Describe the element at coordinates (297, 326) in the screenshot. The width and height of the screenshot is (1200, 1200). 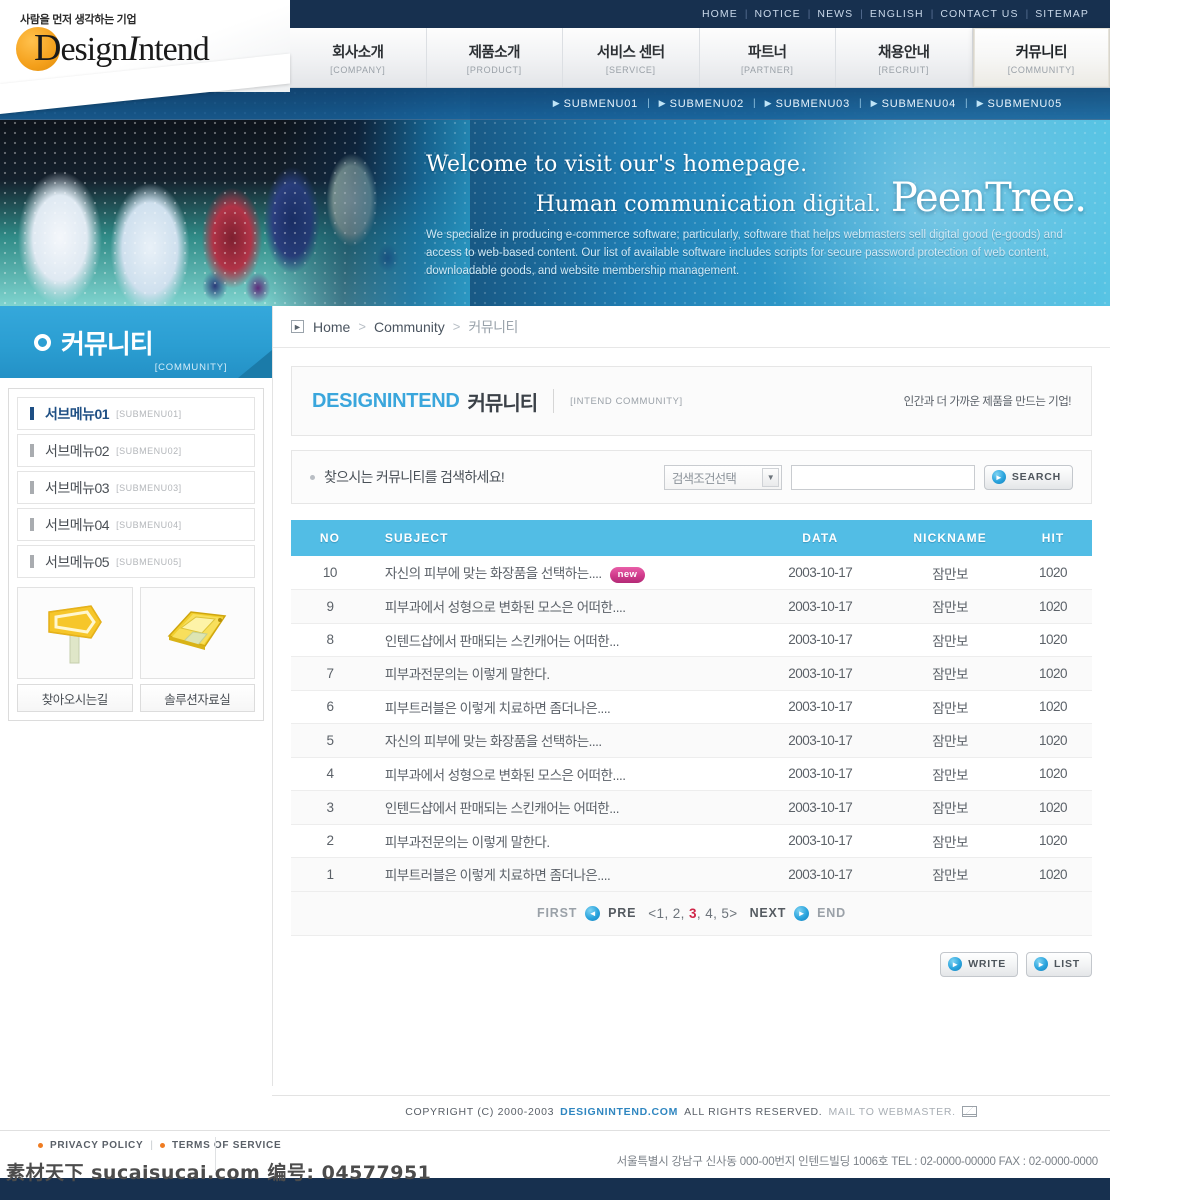
I see `chevron-right-icon: ►` at that location.